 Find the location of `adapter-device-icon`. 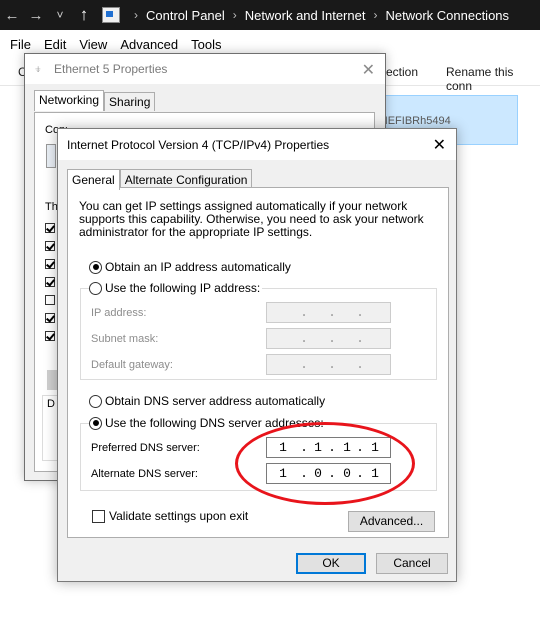

adapter-device-icon is located at coordinates (51, 156).